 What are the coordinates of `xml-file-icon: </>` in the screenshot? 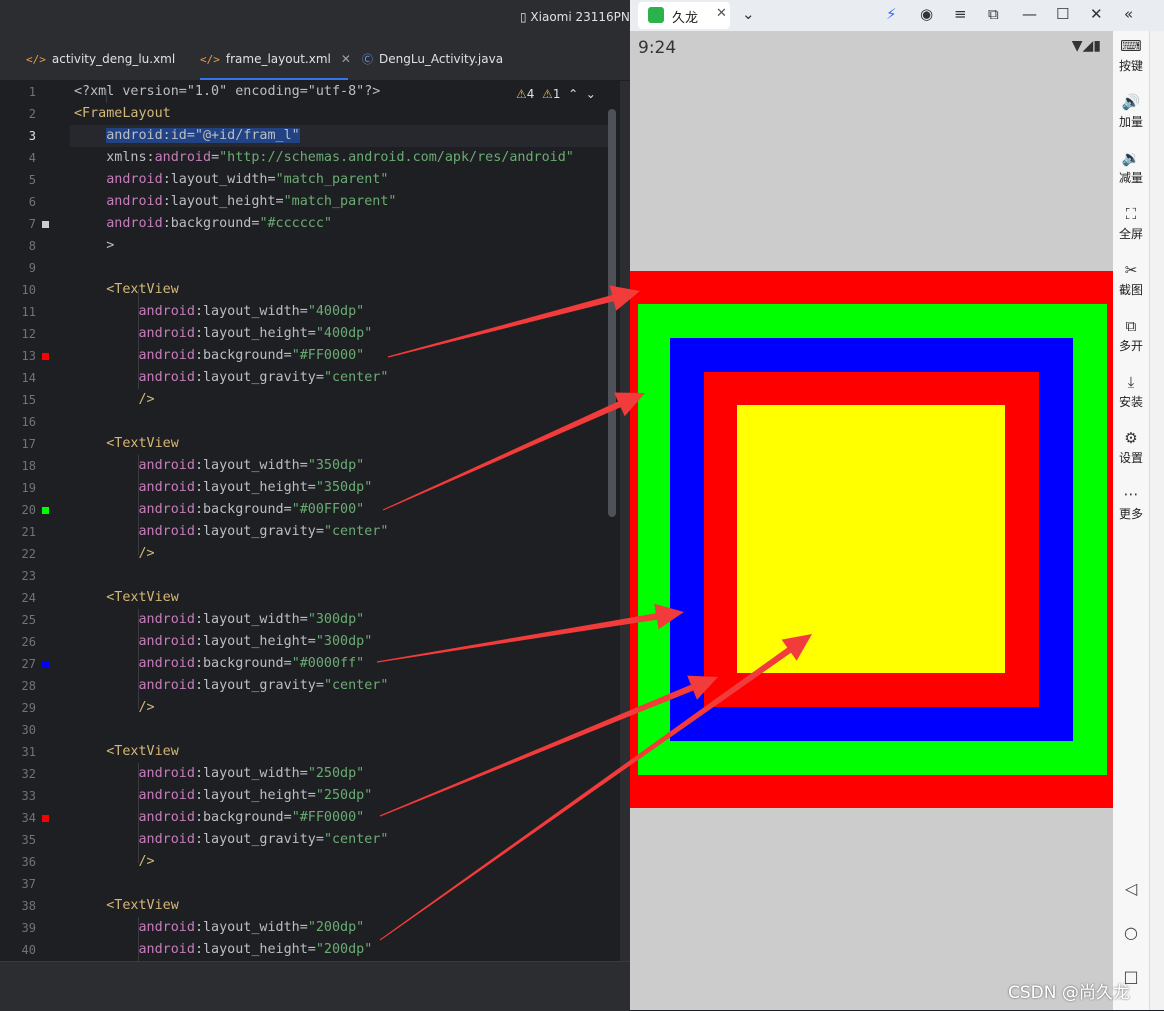 It's located at (210, 59).